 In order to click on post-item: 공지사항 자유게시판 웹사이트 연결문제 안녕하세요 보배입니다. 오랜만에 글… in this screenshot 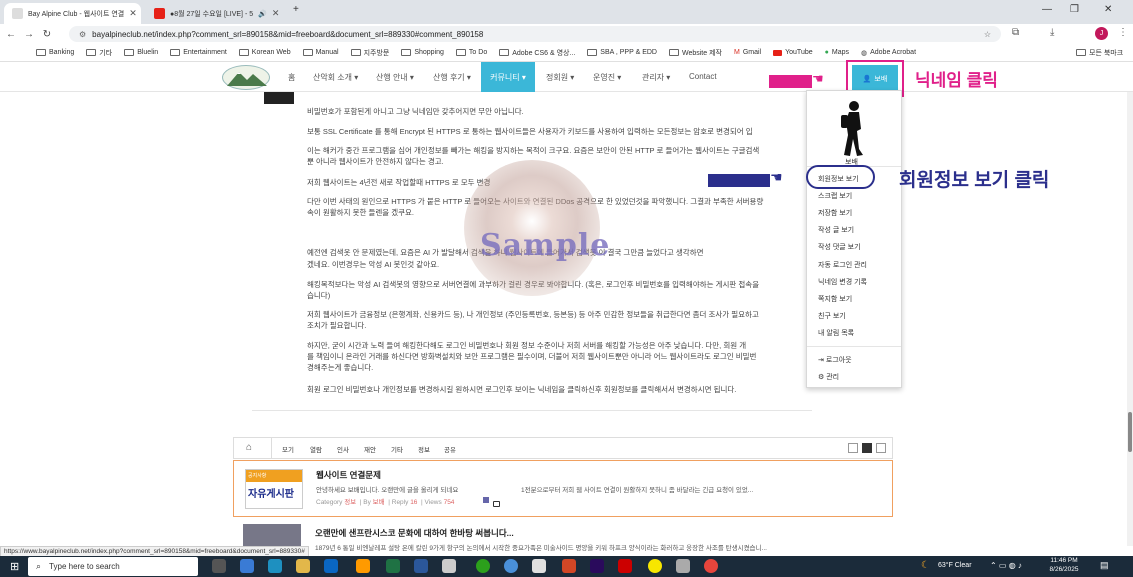, I will do `click(563, 488)`.